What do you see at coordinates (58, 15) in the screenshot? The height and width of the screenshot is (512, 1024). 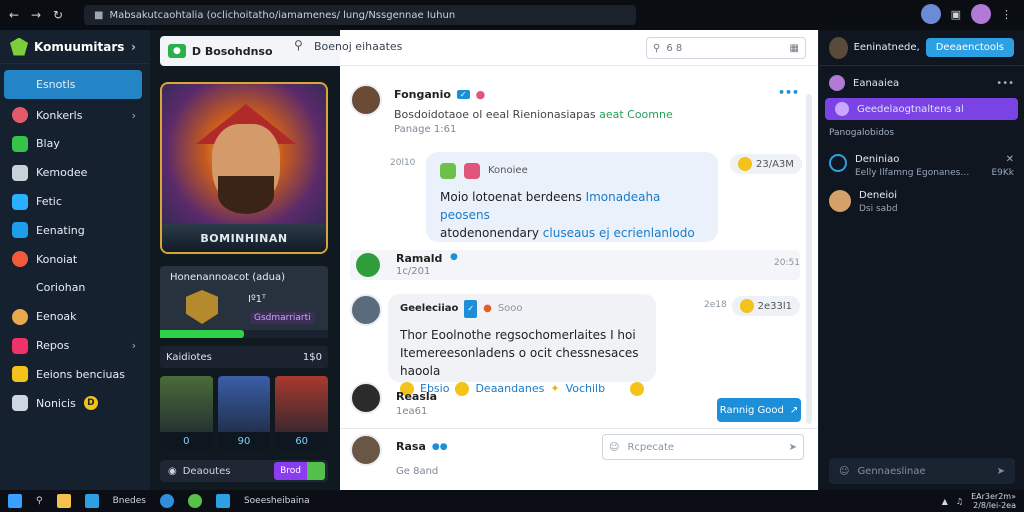 I see `reload-icon: ↻` at bounding box center [58, 15].